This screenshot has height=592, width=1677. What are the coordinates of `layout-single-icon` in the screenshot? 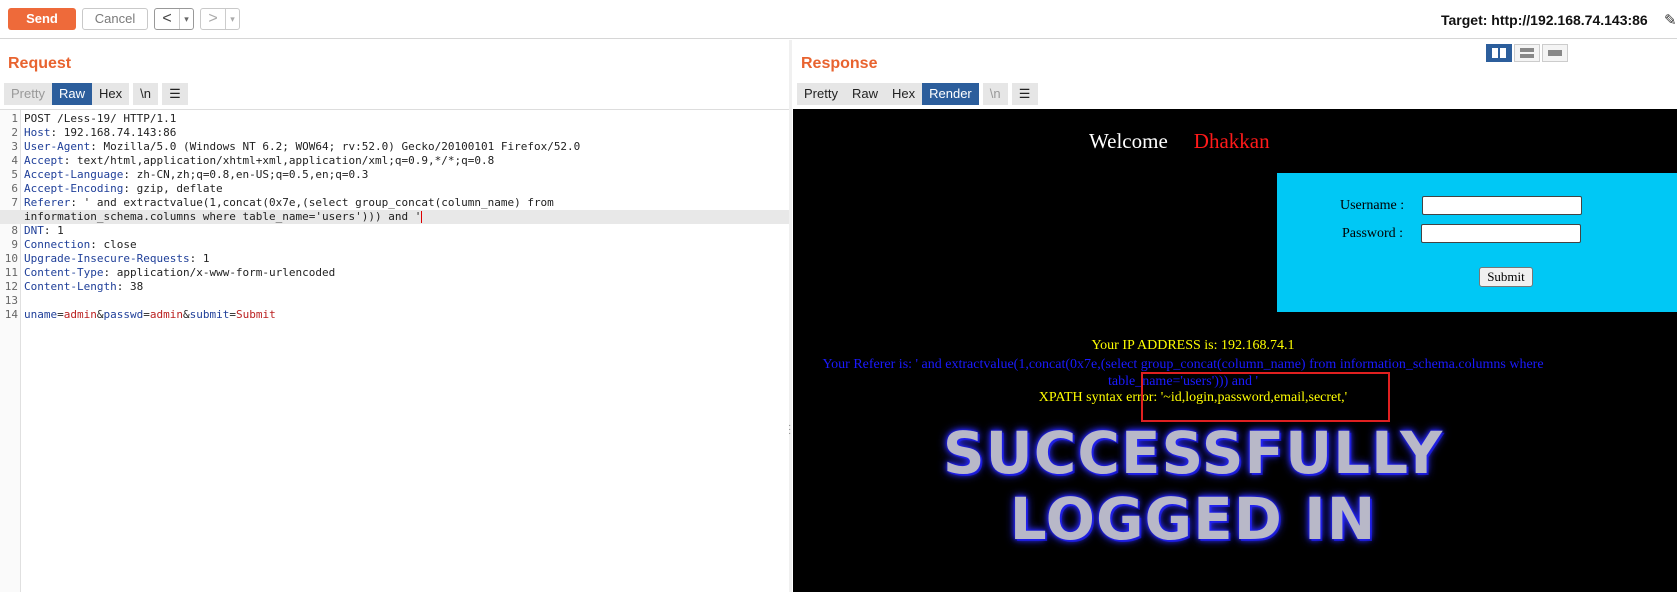 It's located at (1555, 53).